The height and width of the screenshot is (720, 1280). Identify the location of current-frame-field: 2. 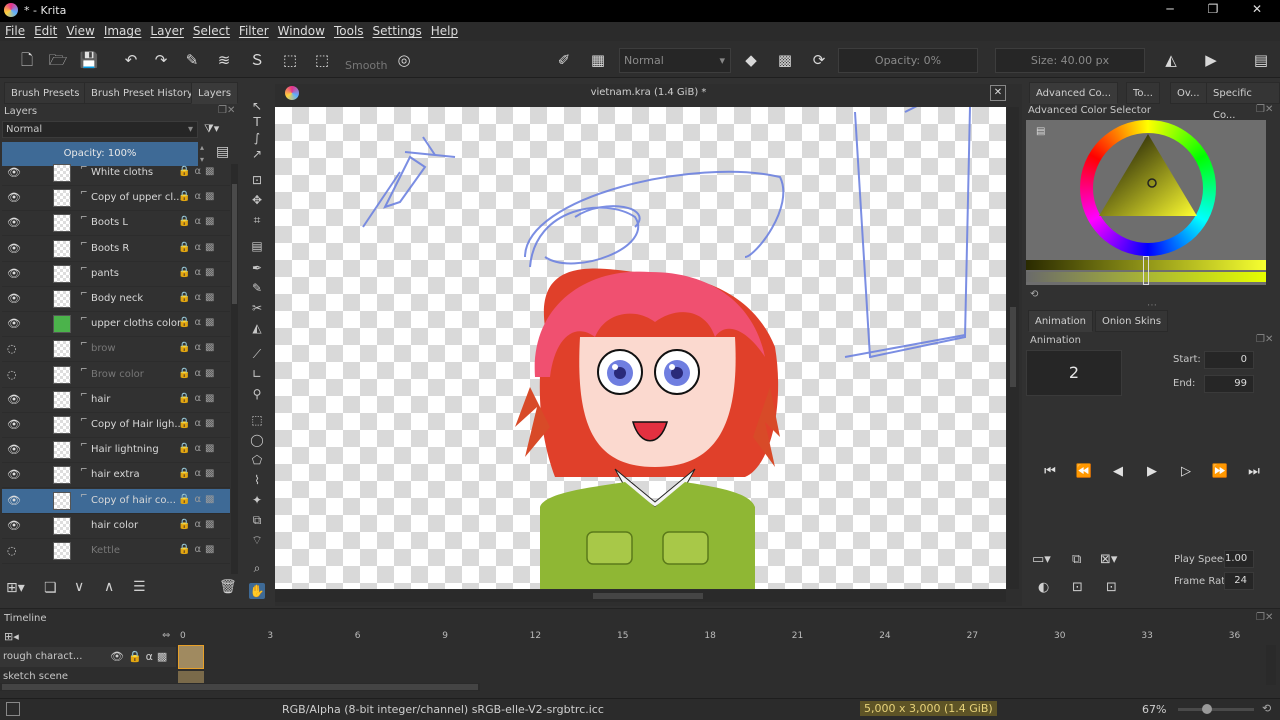
(1074, 373).